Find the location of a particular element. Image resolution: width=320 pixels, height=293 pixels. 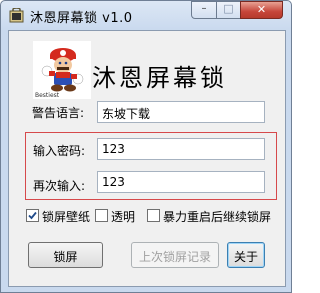

maximize-button: □ is located at coordinates (228, 10).